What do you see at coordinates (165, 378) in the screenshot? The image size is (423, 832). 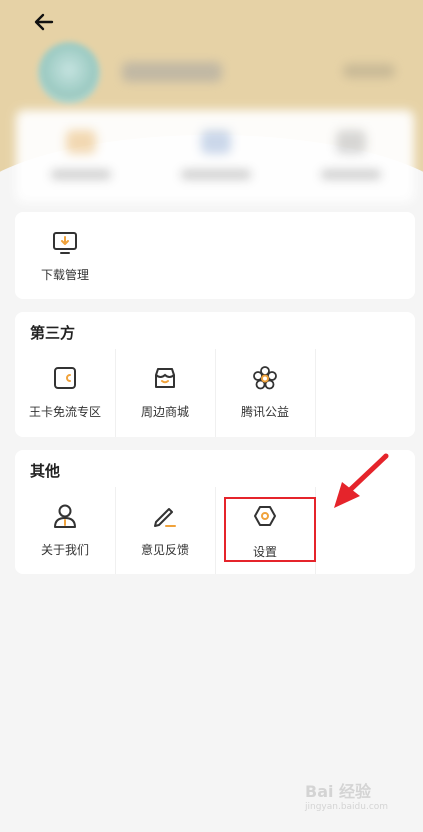 I see `store-icon` at bounding box center [165, 378].